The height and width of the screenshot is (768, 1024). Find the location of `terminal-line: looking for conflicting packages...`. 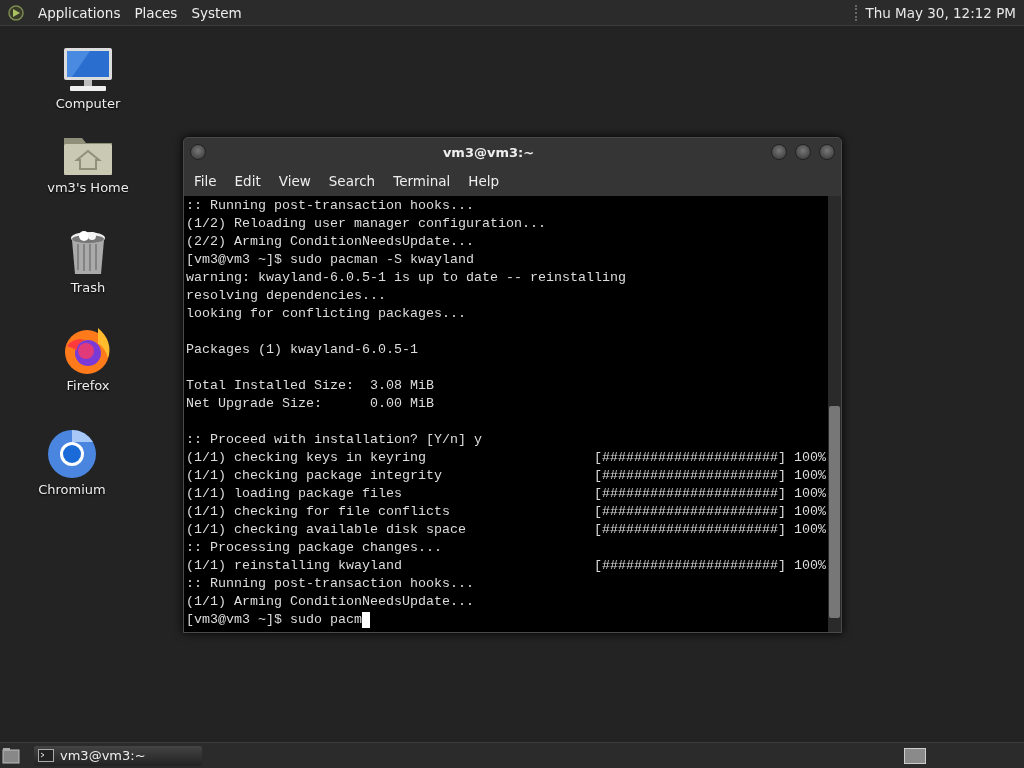

terminal-line: looking for conflicting packages... is located at coordinates (326, 314).